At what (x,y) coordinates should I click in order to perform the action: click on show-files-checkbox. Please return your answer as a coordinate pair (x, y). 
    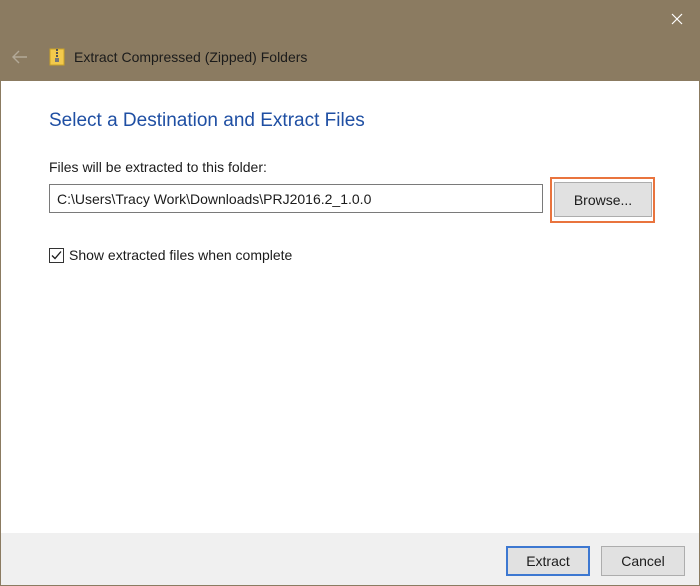
    Looking at the image, I should click on (56, 255).